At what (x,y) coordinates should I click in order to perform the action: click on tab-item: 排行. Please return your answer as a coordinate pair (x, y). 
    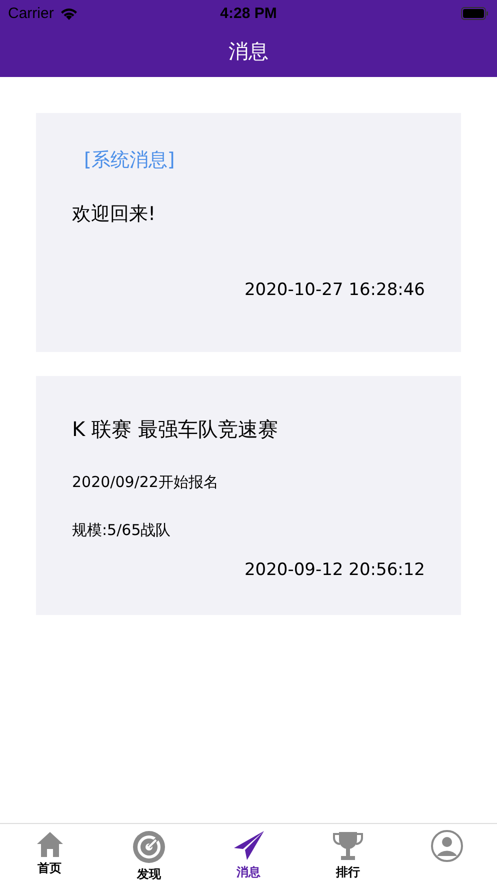
    Looking at the image, I should click on (348, 853).